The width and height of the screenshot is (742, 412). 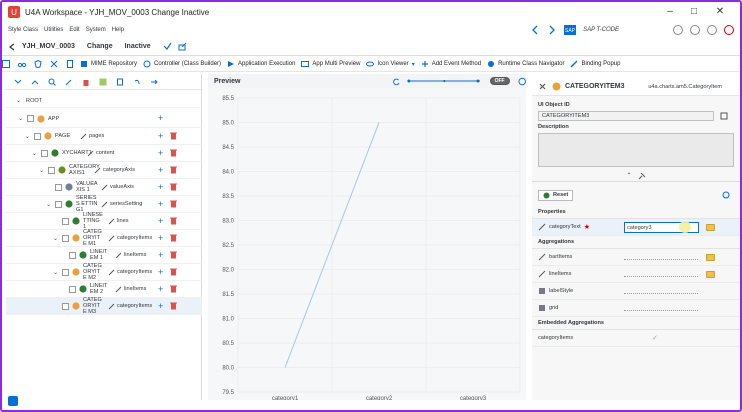 I want to click on description-textarea, so click(x=636, y=150).